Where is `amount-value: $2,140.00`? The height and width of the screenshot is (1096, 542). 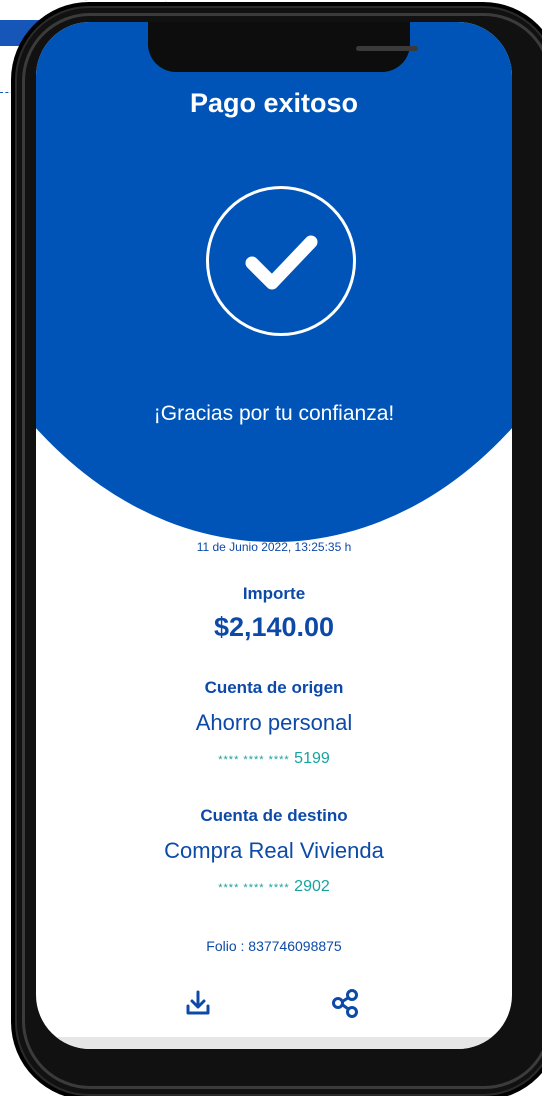 amount-value: $2,140.00 is located at coordinates (274, 627).